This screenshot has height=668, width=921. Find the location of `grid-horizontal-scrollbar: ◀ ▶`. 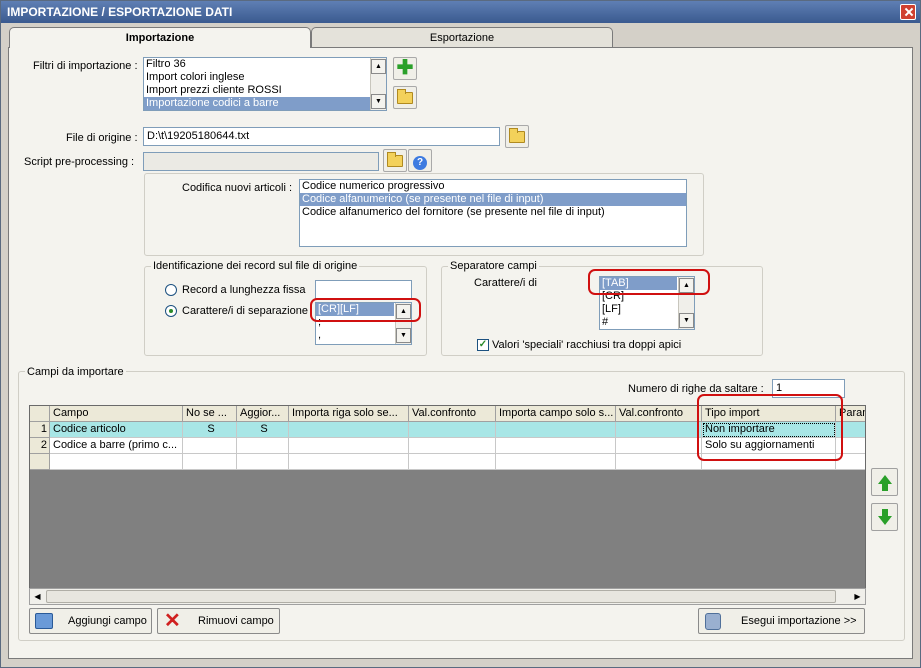

grid-horizontal-scrollbar: ◀ ▶ is located at coordinates (447, 596).